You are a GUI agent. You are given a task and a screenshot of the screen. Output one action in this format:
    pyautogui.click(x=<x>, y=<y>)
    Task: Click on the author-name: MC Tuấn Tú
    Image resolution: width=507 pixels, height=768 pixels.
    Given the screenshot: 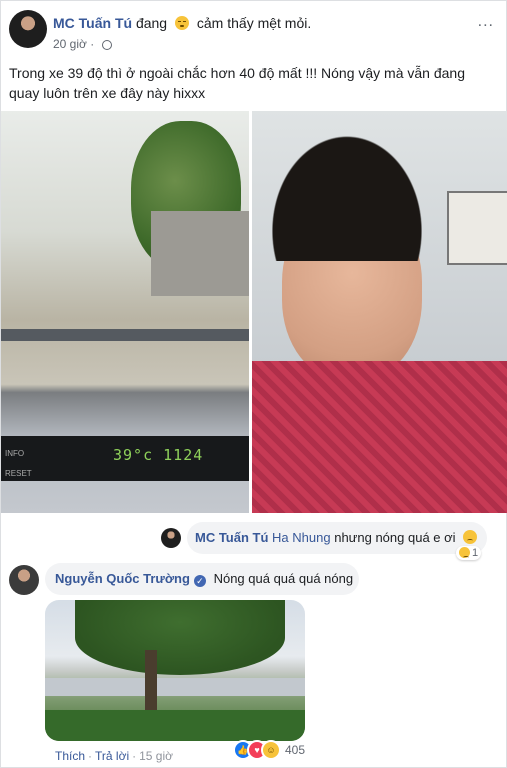 What is the action you would take?
    pyautogui.click(x=92, y=23)
    